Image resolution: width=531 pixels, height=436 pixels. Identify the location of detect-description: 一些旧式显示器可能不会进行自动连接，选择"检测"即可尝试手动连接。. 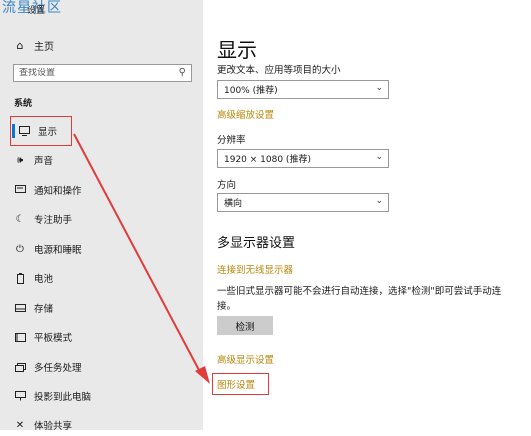
(359, 299).